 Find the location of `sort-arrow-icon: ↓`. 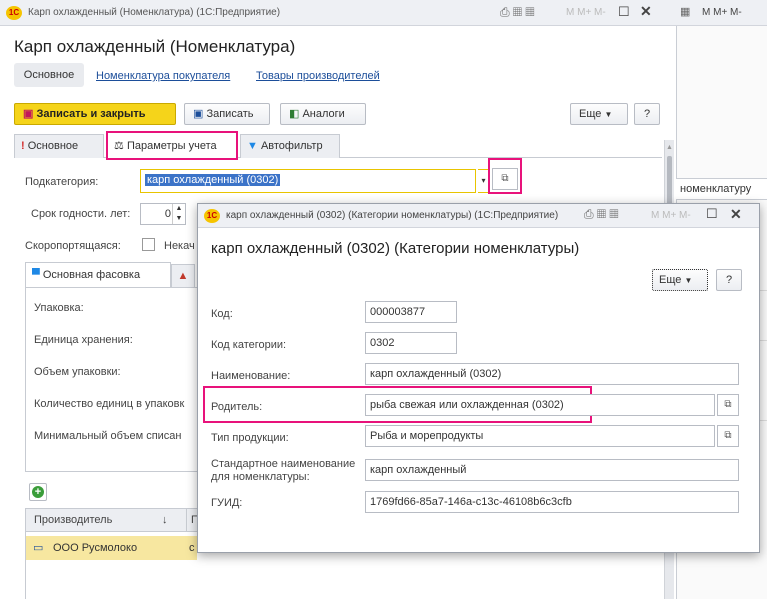

sort-arrow-icon: ↓ is located at coordinates (165, 520).